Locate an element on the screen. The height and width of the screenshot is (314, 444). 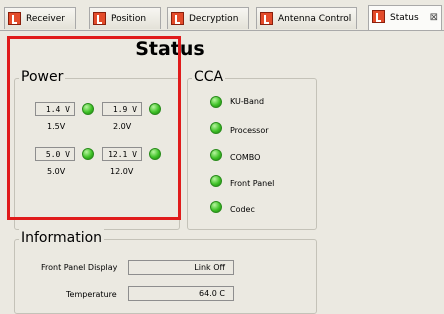
voltage-readout: 5.0 V is located at coordinates (55, 154).